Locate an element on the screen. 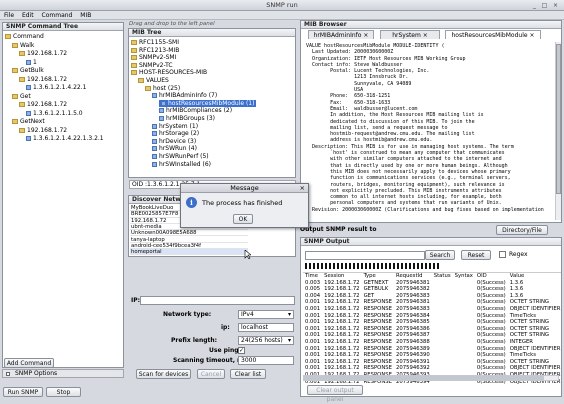 This screenshot has height=404, width=564. column-header: Value is located at coordinates (534, 276).